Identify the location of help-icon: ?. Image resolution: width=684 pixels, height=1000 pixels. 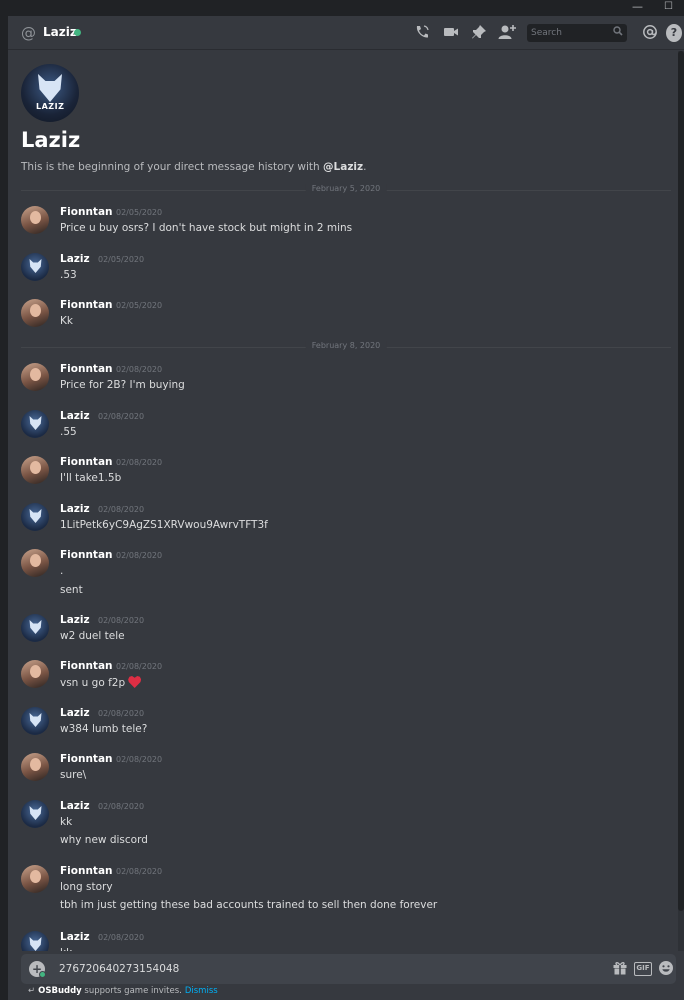
(674, 33).